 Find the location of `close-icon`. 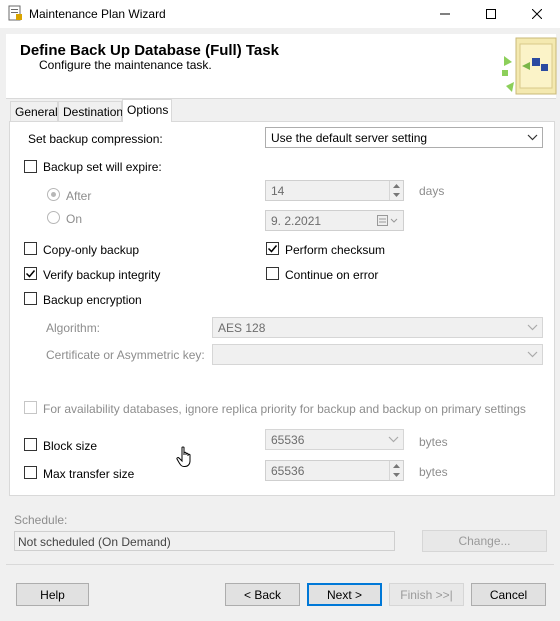

close-icon is located at coordinates (537, 14).